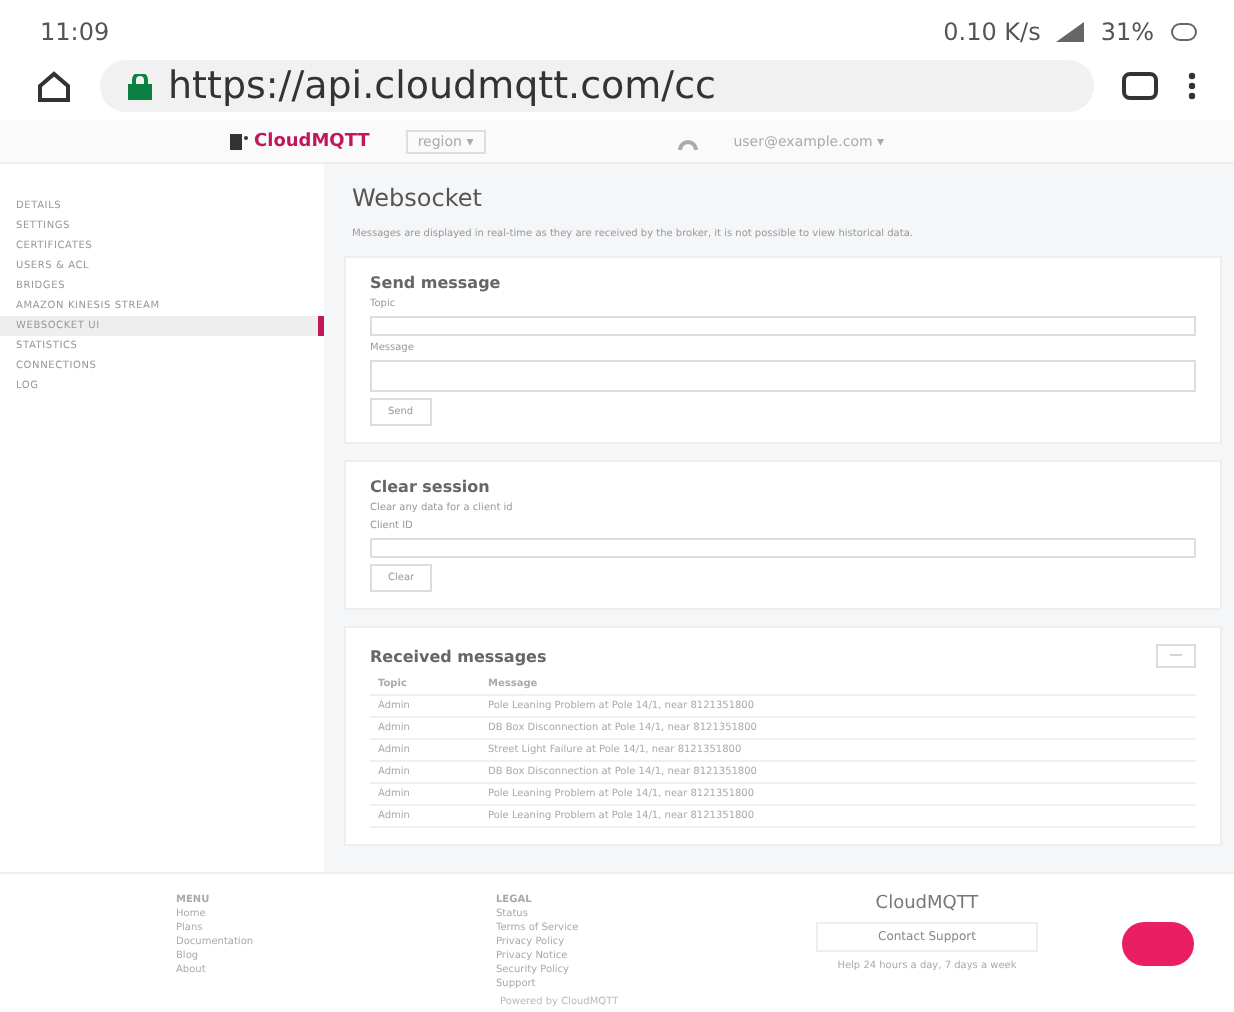 The height and width of the screenshot is (1012, 1234). I want to click on battery-icon, so click(1184, 32).